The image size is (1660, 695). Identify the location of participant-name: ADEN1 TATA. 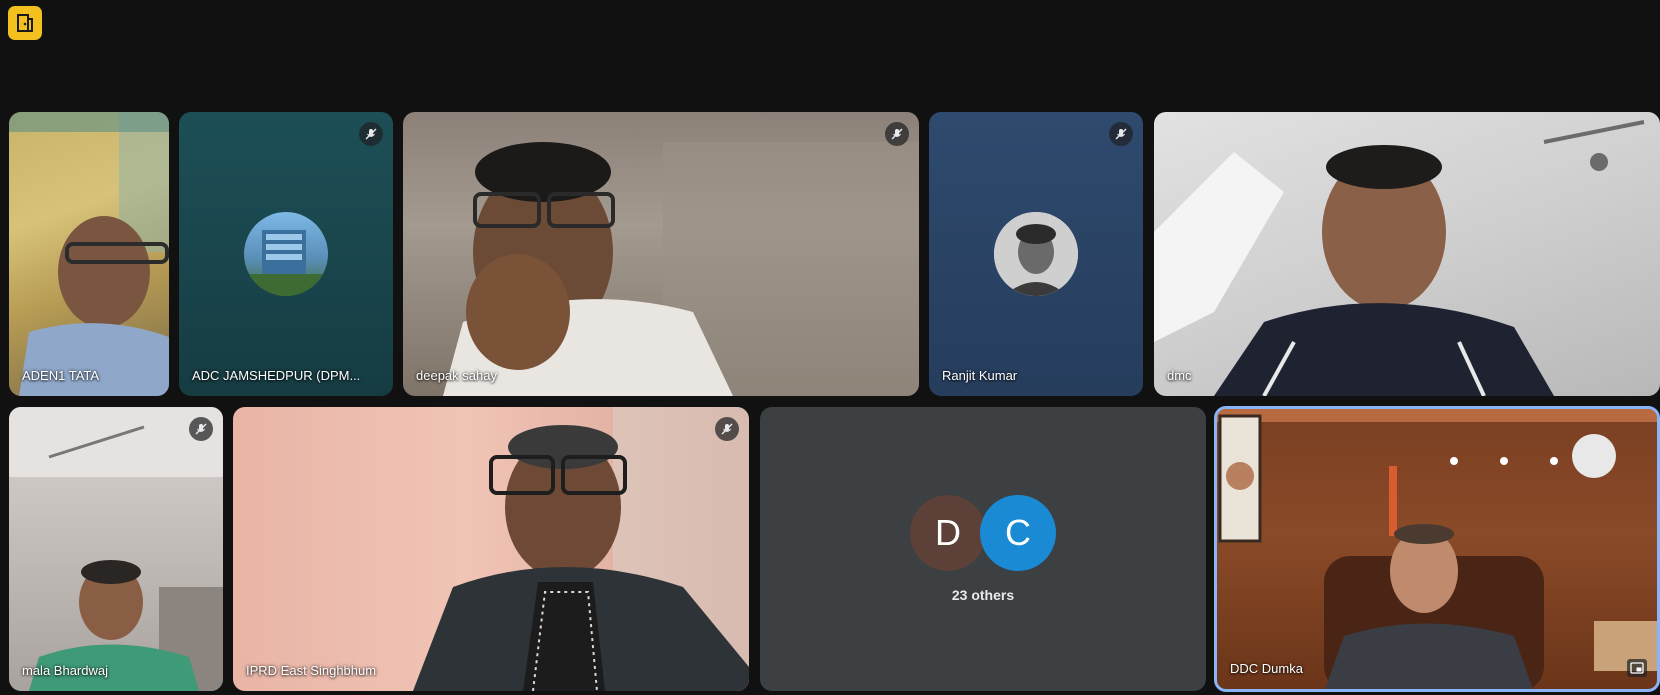
(61, 375).